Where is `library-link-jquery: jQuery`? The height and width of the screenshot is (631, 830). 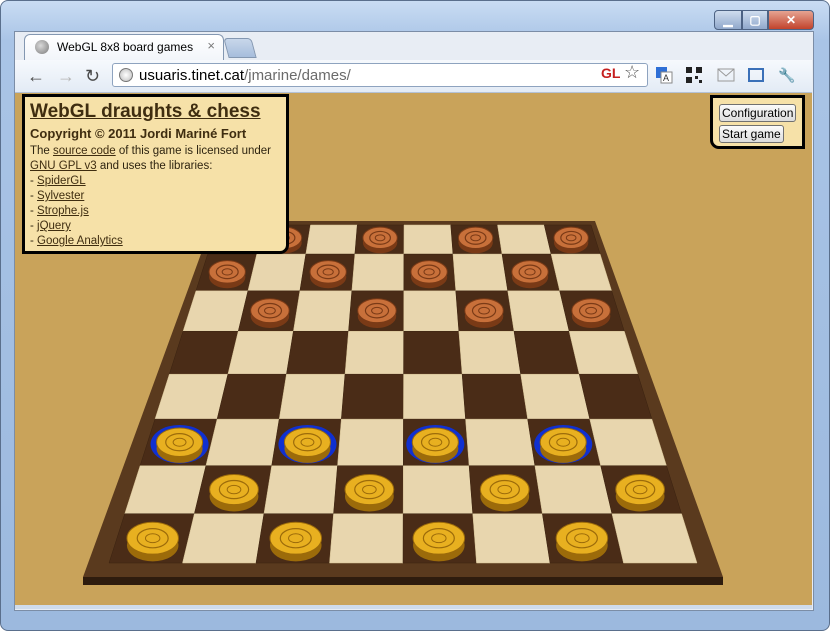
library-link-jquery: jQuery is located at coordinates (54, 226).